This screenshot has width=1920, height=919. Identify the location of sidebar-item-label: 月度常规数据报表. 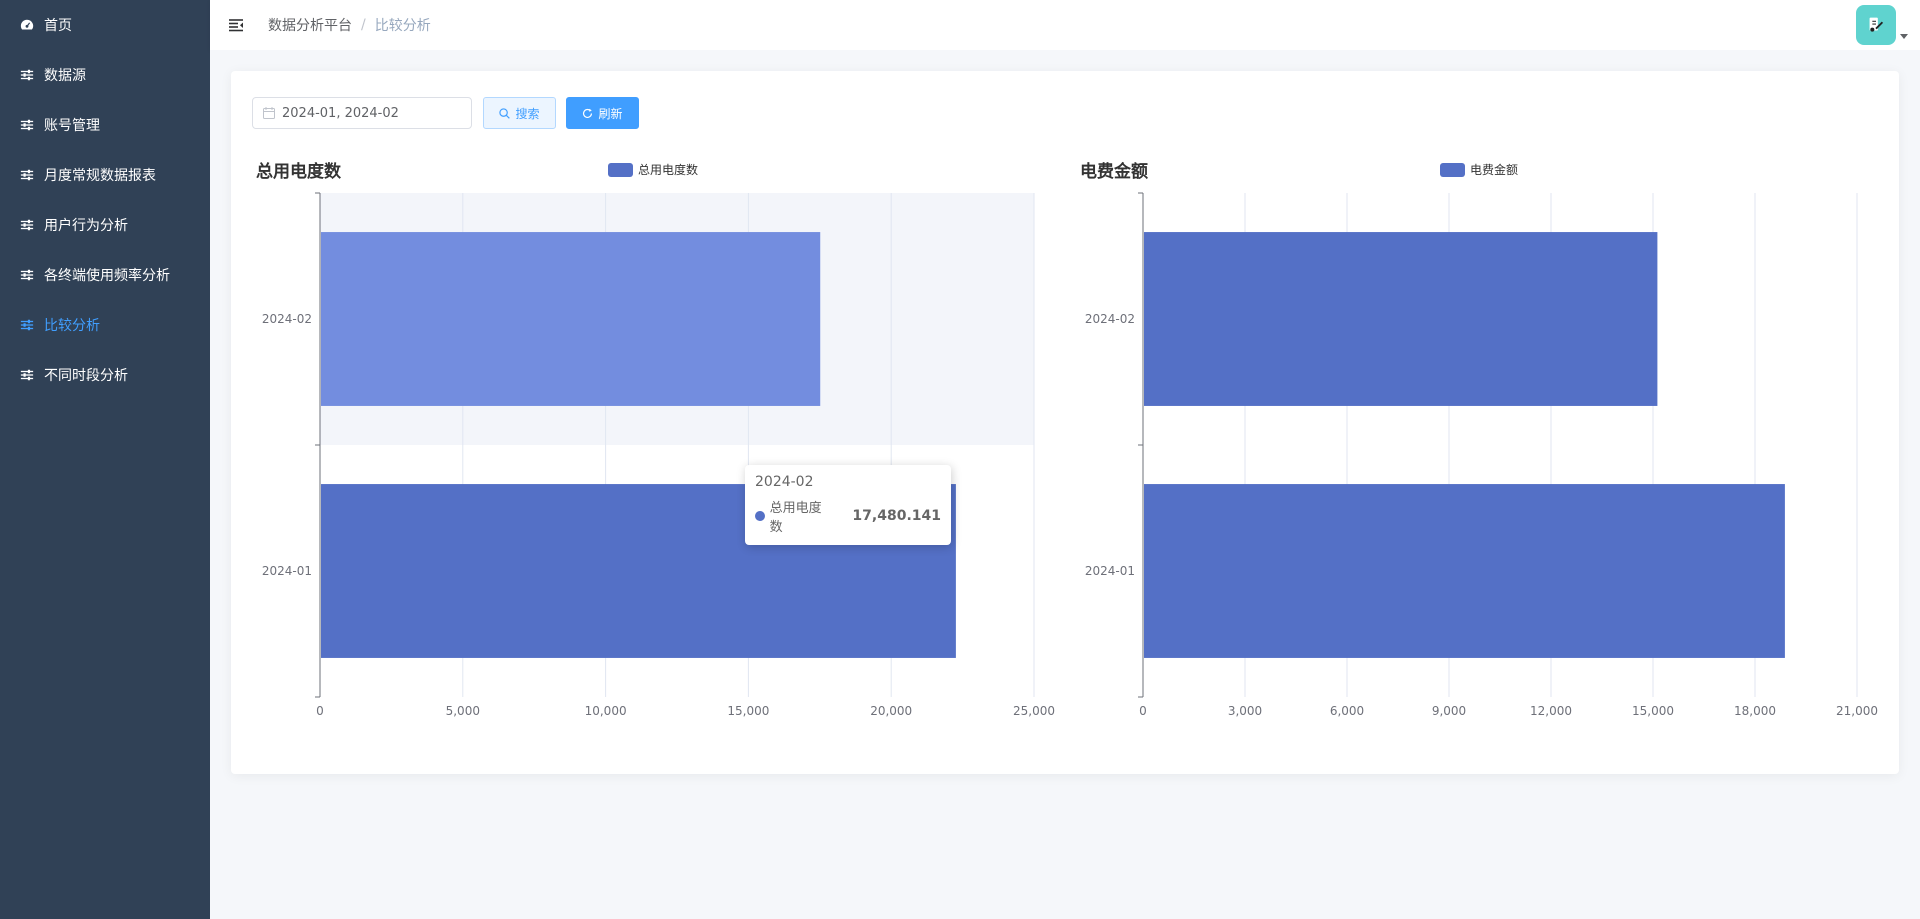
(100, 176).